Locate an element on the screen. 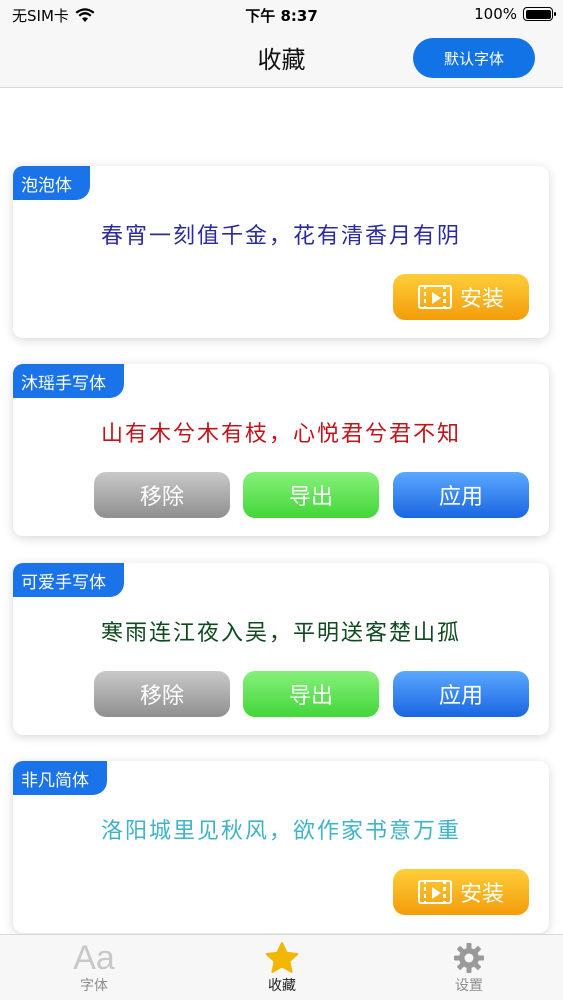 The image size is (563, 1000). status-right: 100% is located at coordinates (515, 14).